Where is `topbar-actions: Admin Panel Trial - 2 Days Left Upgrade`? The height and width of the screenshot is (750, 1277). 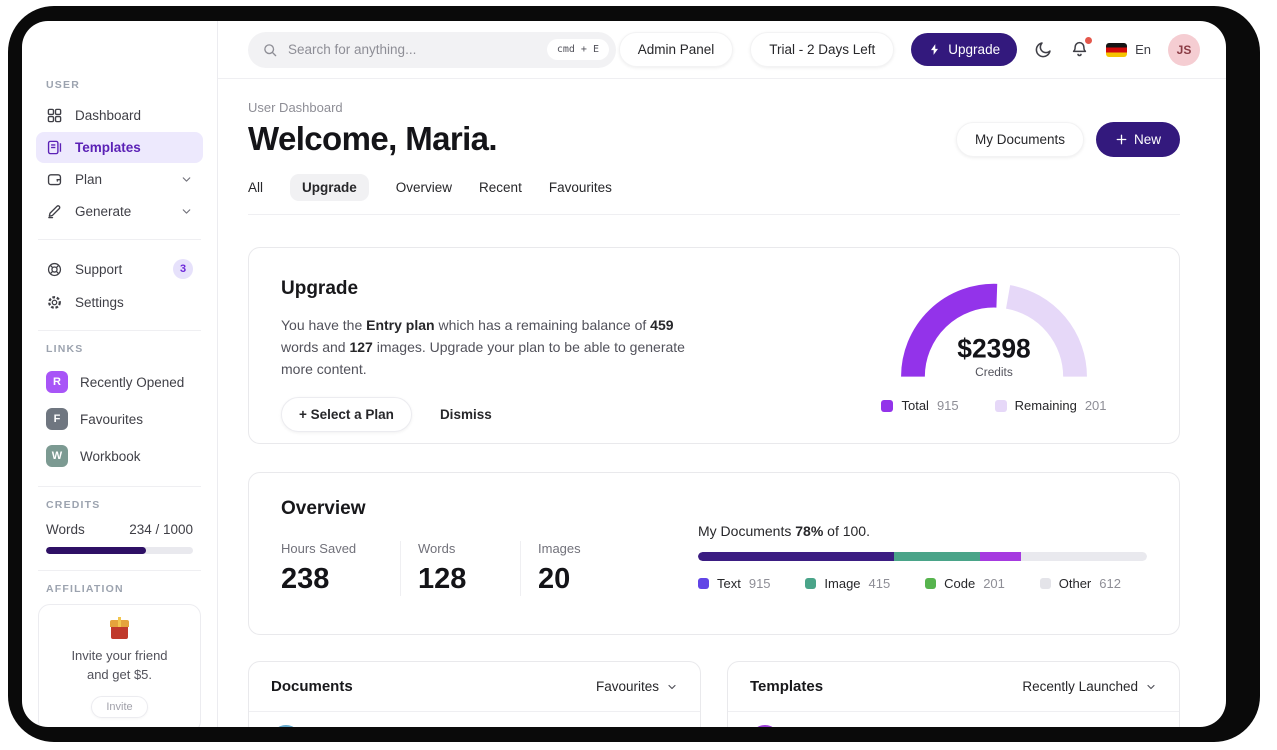 topbar-actions: Admin Panel Trial - 2 Days Left Upgrade is located at coordinates (909, 49).